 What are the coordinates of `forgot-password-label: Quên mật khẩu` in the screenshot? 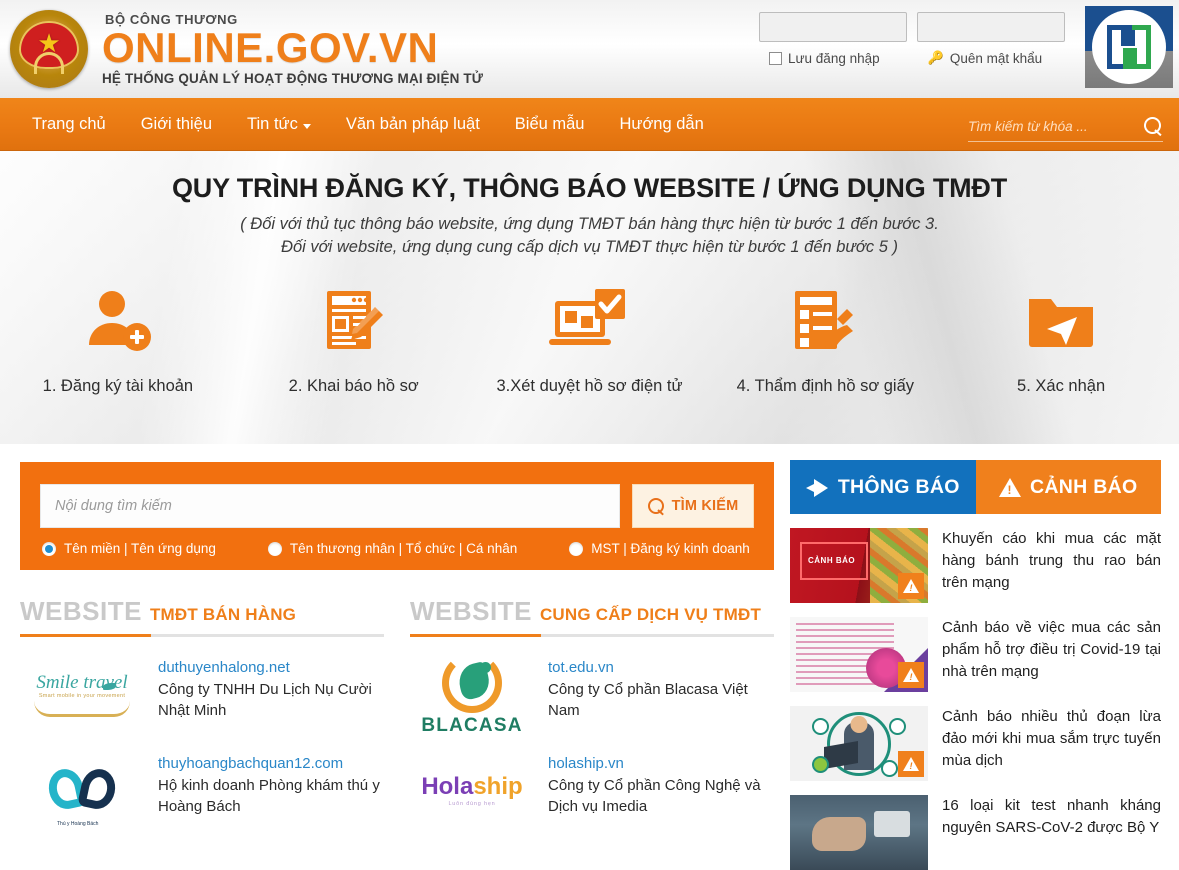 It's located at (996, 58).